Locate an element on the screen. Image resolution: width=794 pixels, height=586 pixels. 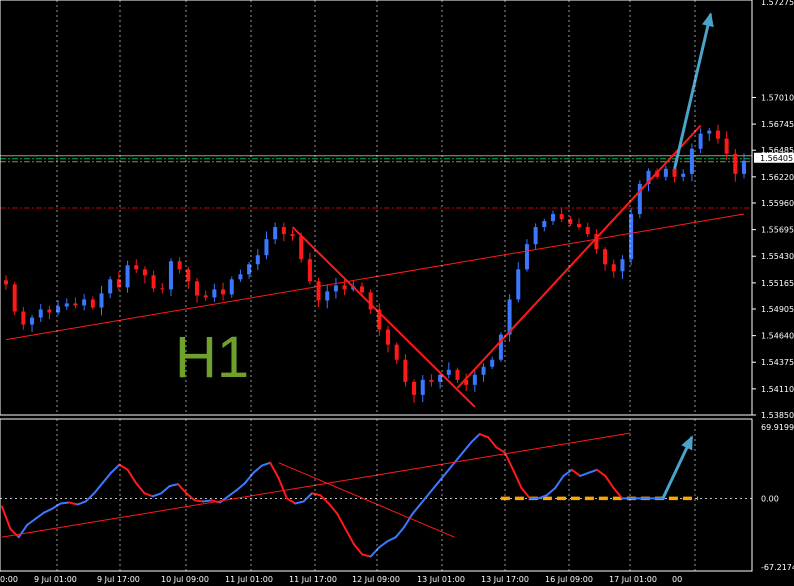
x-tick-label: 10 Jul 09:00 is located at coordinates (185, 579).